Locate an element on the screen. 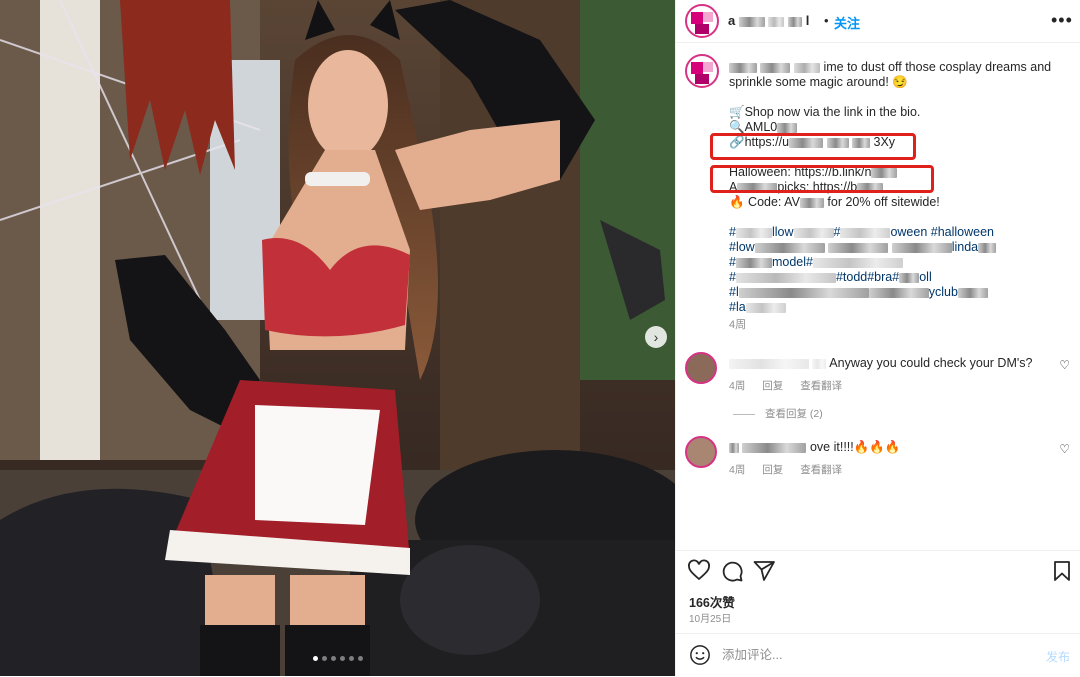 This screenshot has height=677, width=1080. author-avatar is located at coordinates (702, 21).